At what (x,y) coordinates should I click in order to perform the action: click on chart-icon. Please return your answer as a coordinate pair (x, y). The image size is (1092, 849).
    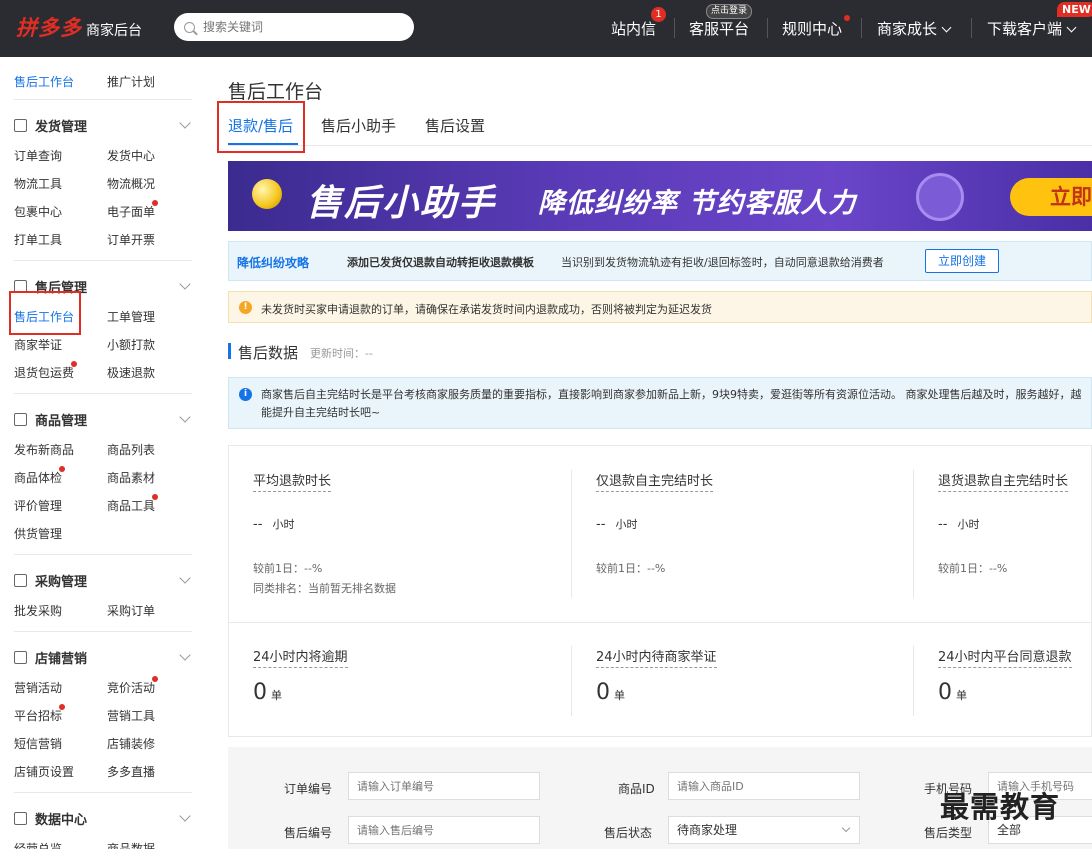
    Looking at the image, I should click on (20, 818).